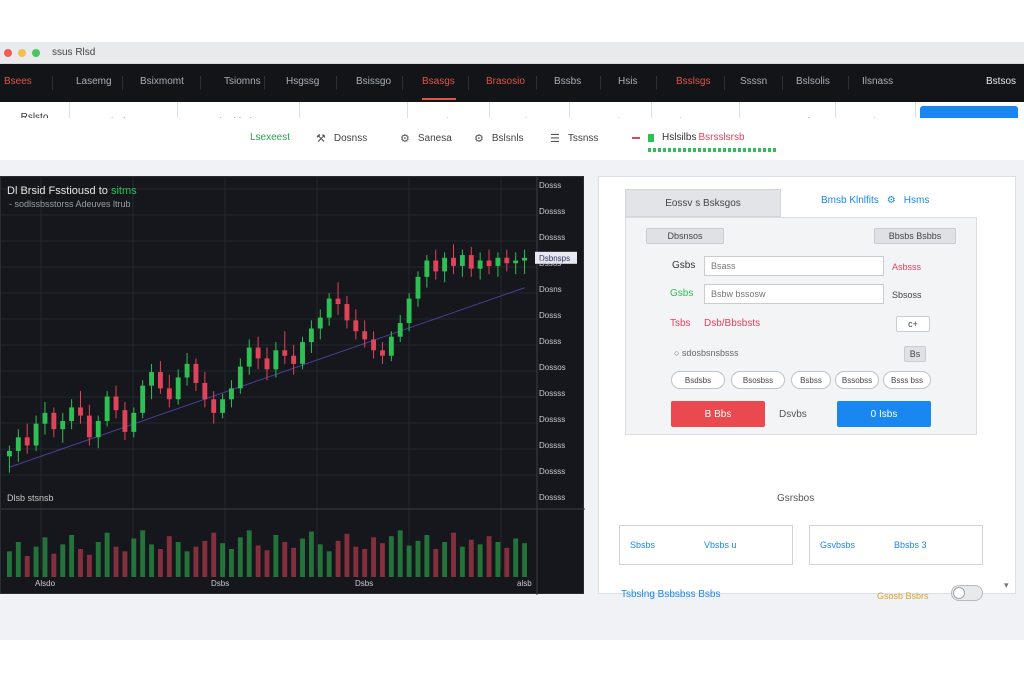 The height and width of the screenshot is (682, 1024). I want to click on menu-item: Bsees, so click(18, 81).